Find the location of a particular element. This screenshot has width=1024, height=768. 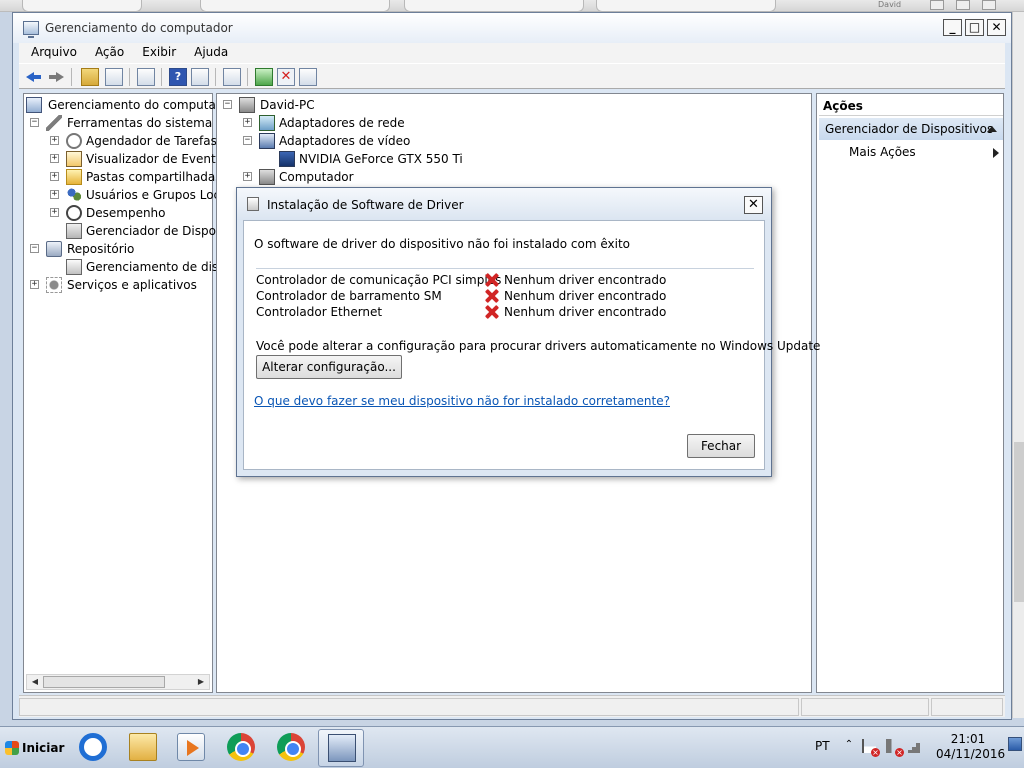

taskbar-chrome is located at coordinates (241, 748).